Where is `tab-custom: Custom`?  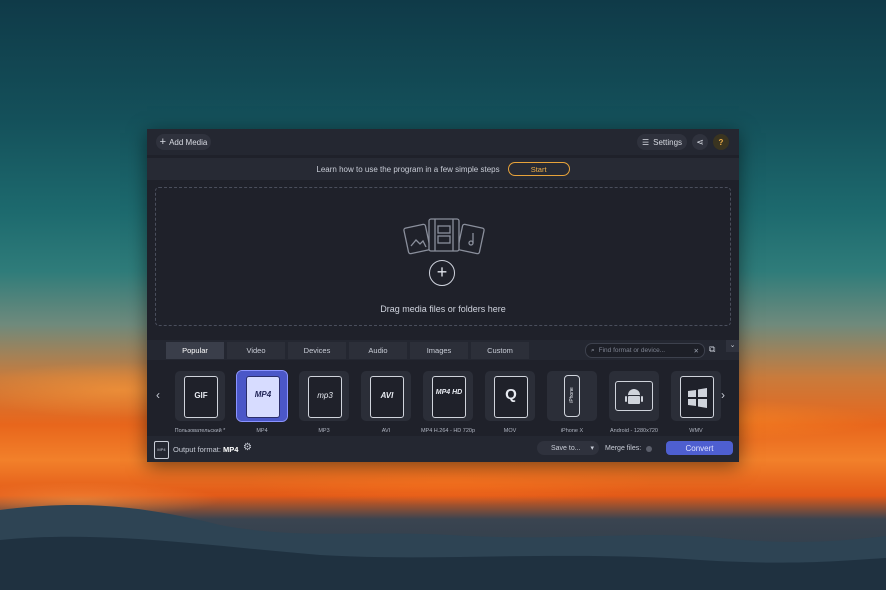
tab-custom: Custom is located at coordinates (500, 350).